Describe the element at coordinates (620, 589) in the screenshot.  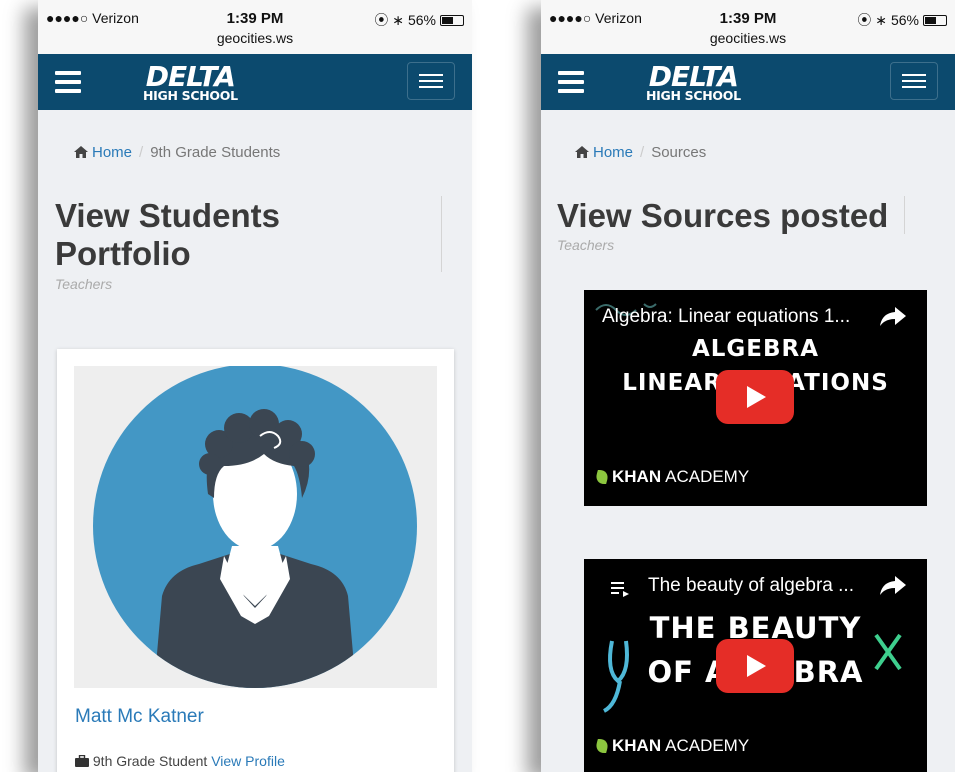
I see `playlist-icon` at that location.